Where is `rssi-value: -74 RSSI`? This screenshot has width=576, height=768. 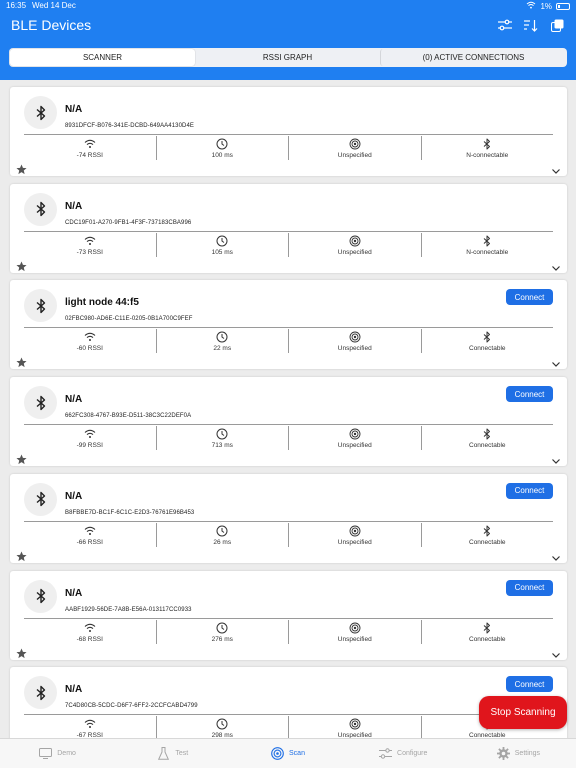
rssi-value: -74 RSSI is located at coordinates (89, 155).